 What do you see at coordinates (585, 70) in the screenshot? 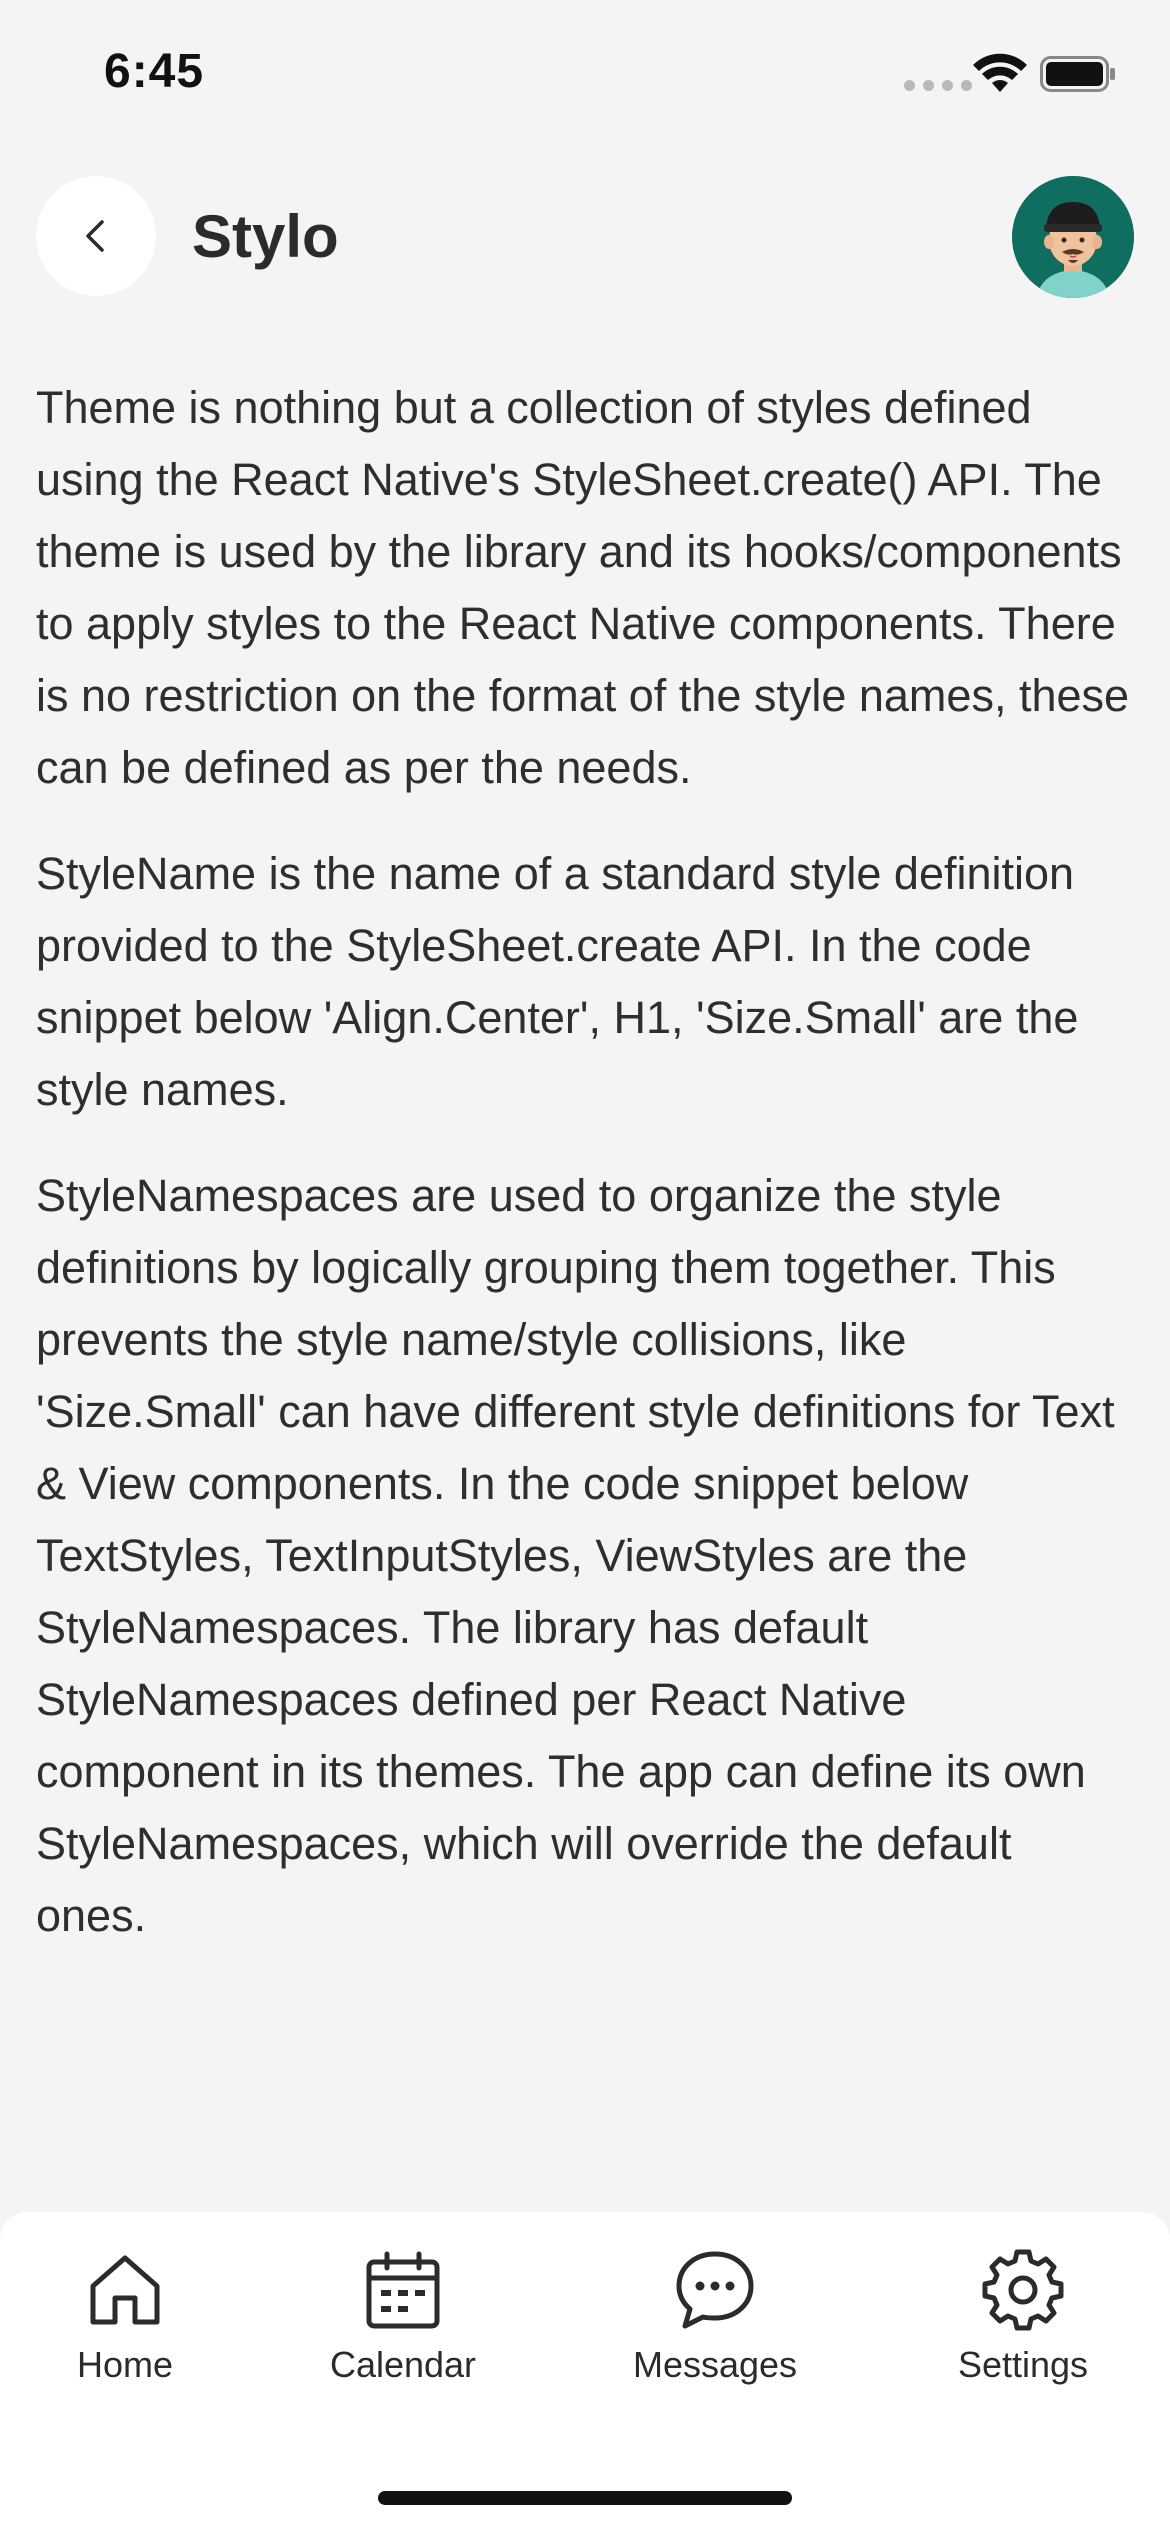
I see `status-bar: 6:45` at bounding box center [585, 70].